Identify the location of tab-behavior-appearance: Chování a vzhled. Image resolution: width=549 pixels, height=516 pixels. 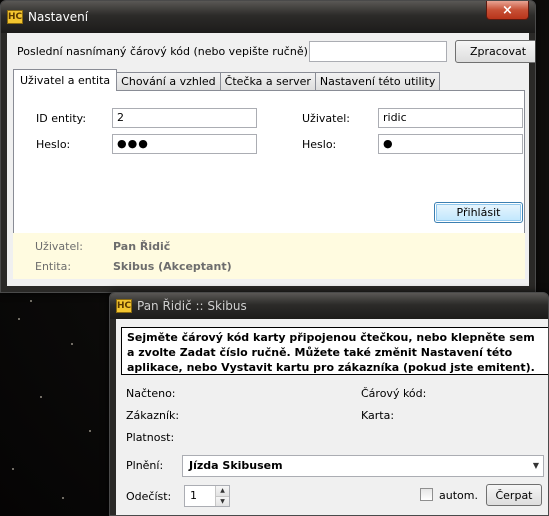
(168, 81).